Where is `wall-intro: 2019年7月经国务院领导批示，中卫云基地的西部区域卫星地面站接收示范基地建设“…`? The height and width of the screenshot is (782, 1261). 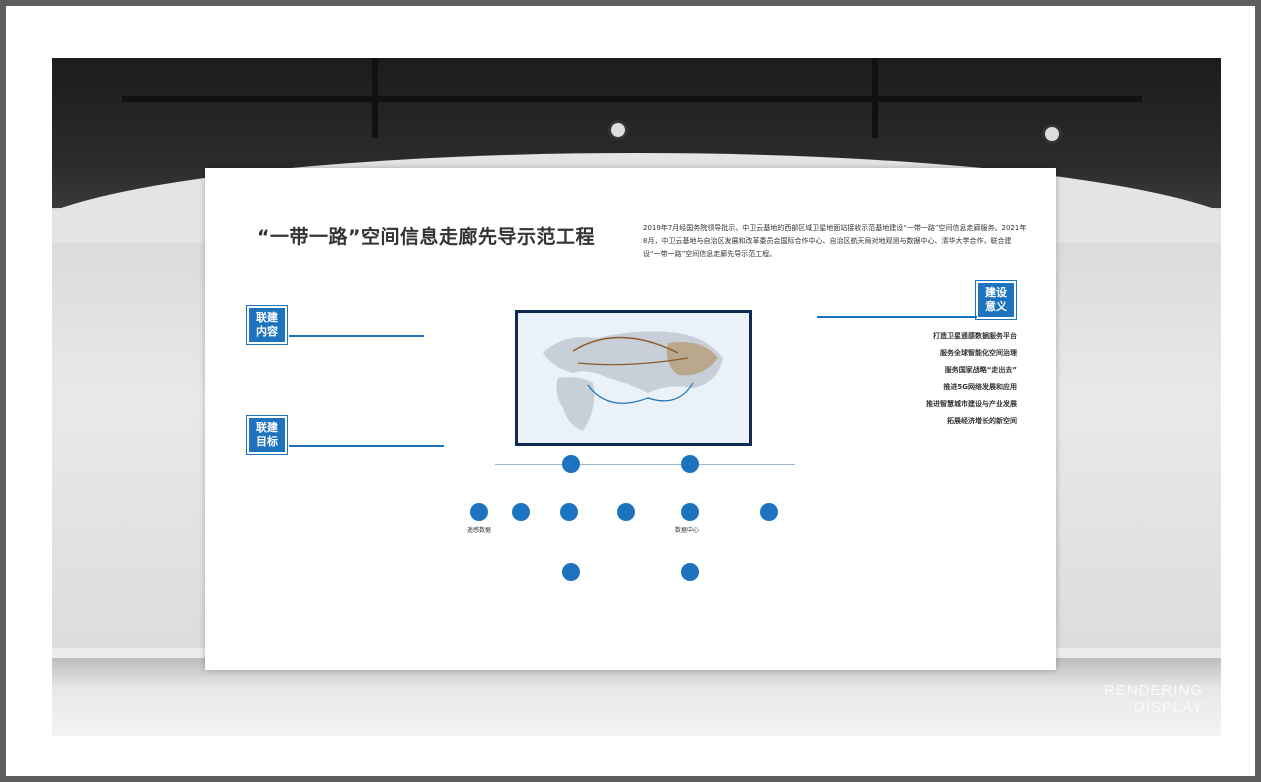
wall-intro: 2019年7月经国务院领导批示，中卫云基地的西部区域卫星地面站接收示范基地建设“… is located at coordinates (835, 241).